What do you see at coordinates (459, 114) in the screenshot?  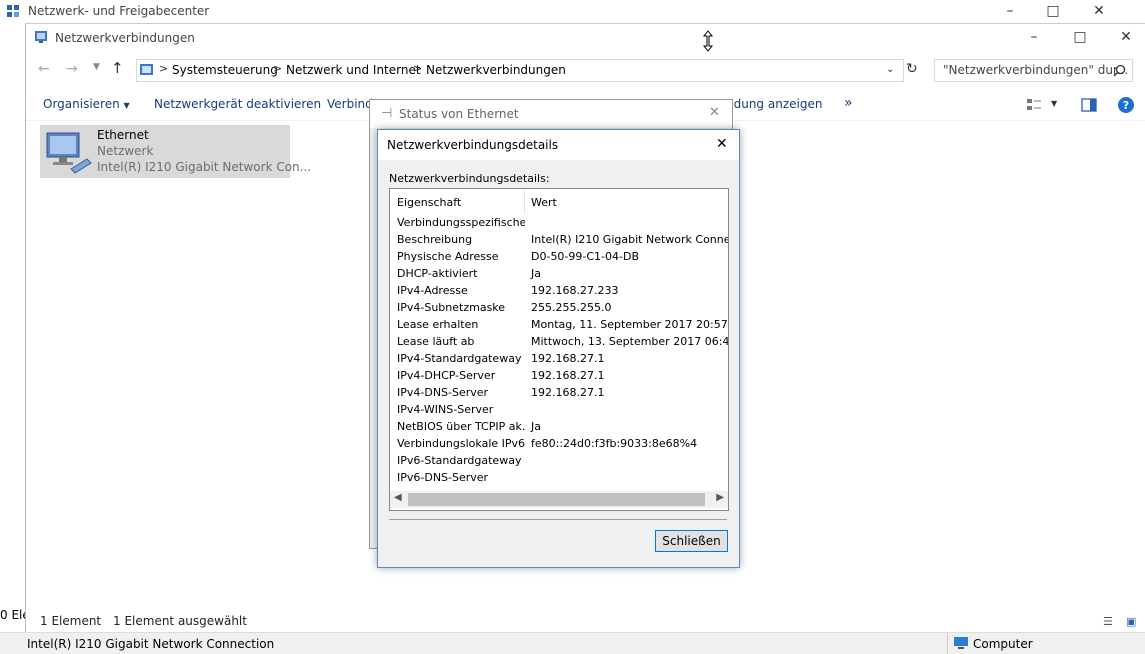 I see `status-dialog-title: Status von Ethernet` at bounding box center [459, 114].